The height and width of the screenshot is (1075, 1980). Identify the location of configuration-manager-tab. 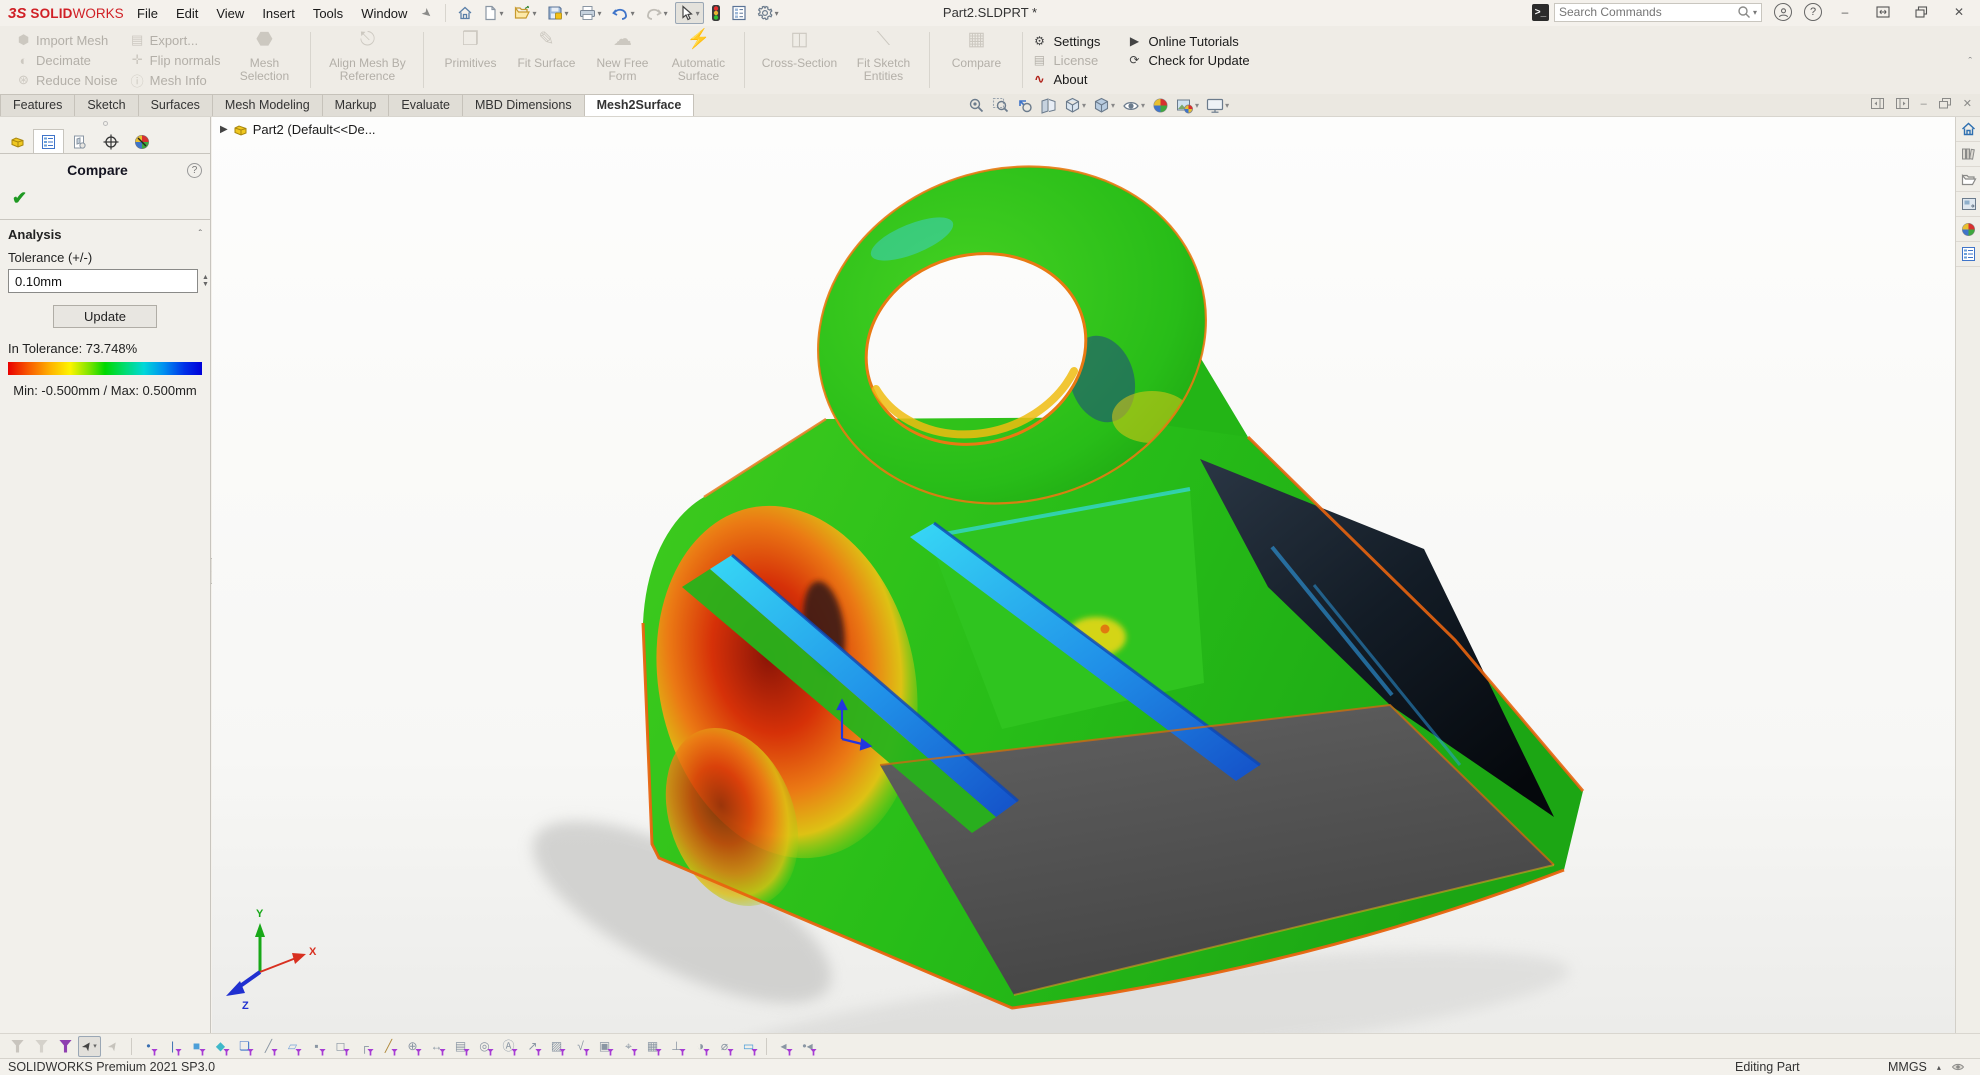
(79, 141).